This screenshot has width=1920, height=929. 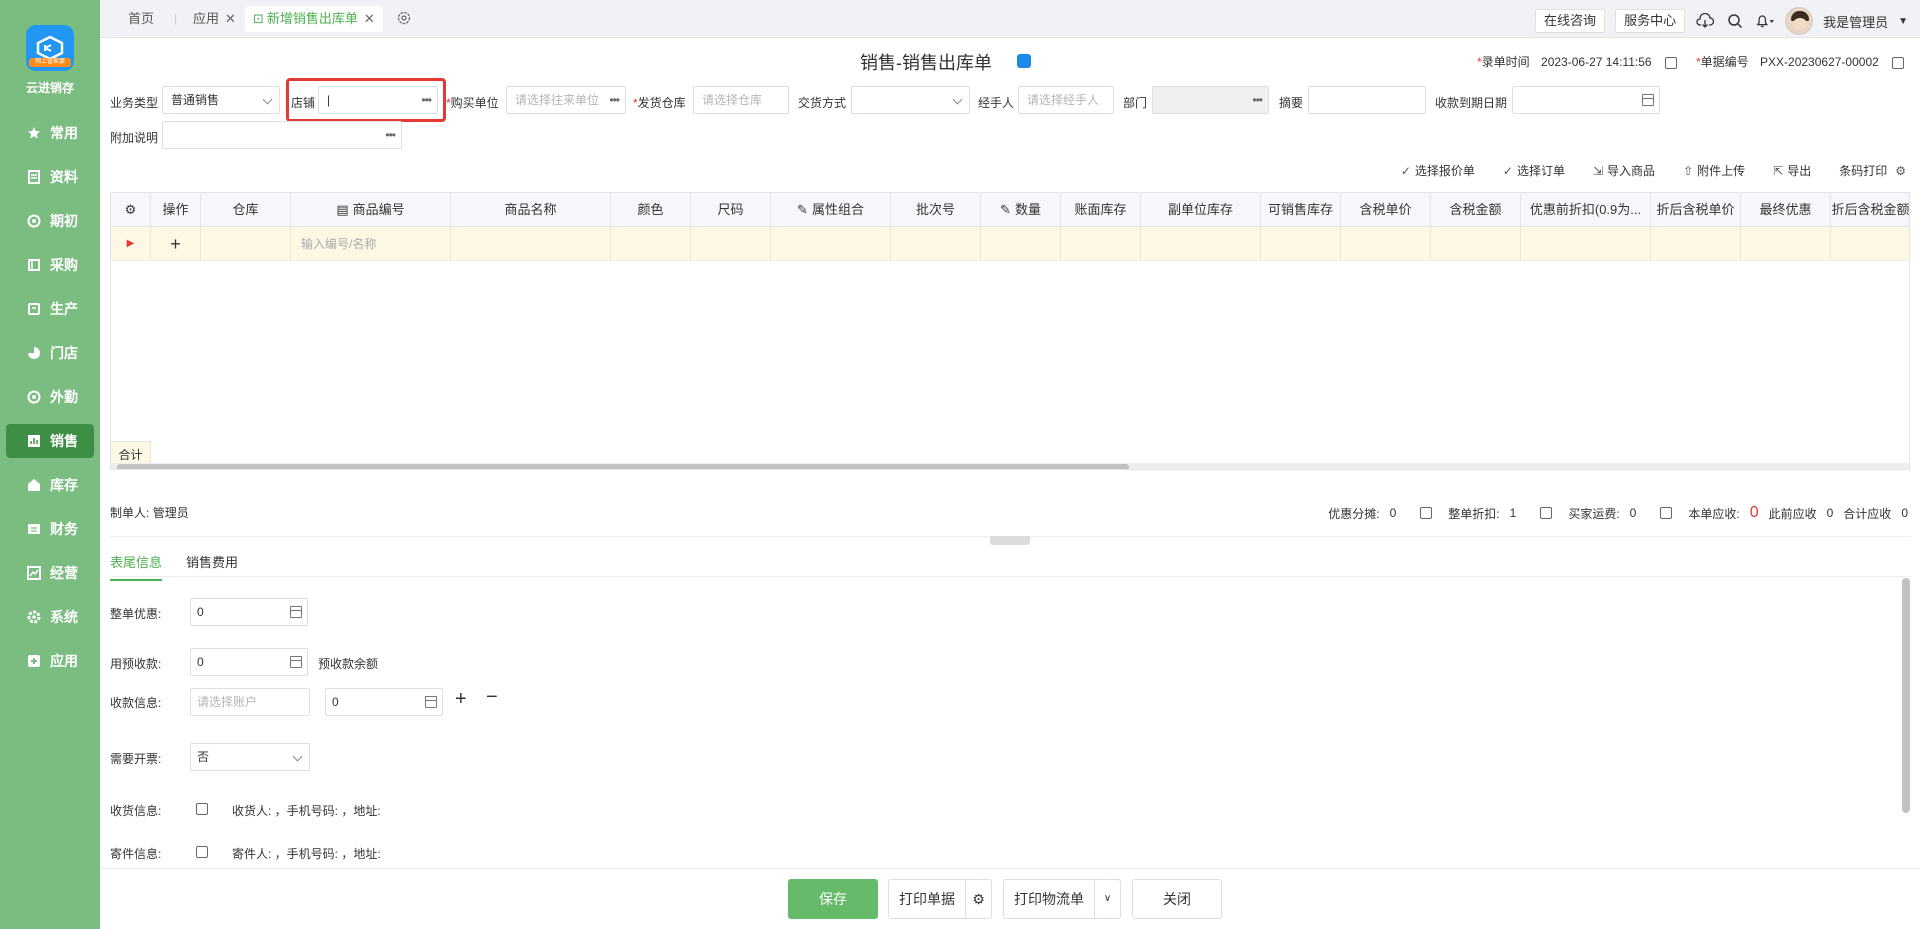 What do you see at coordinates (978, 899) in the screenshot?
I see `gear-icon: ⚙` at bounding box center [978, 899].